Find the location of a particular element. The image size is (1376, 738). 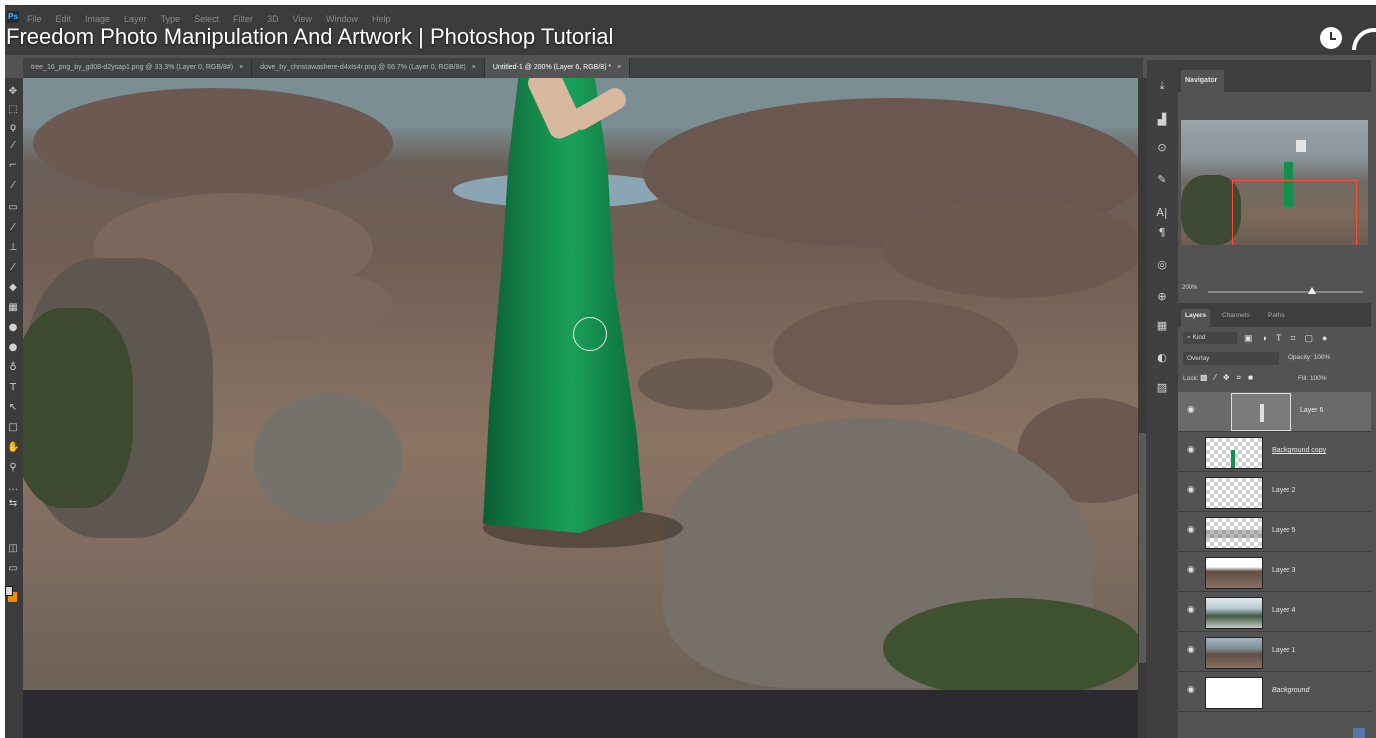

menu-filter: Filter is located at coordinates (243, 19).